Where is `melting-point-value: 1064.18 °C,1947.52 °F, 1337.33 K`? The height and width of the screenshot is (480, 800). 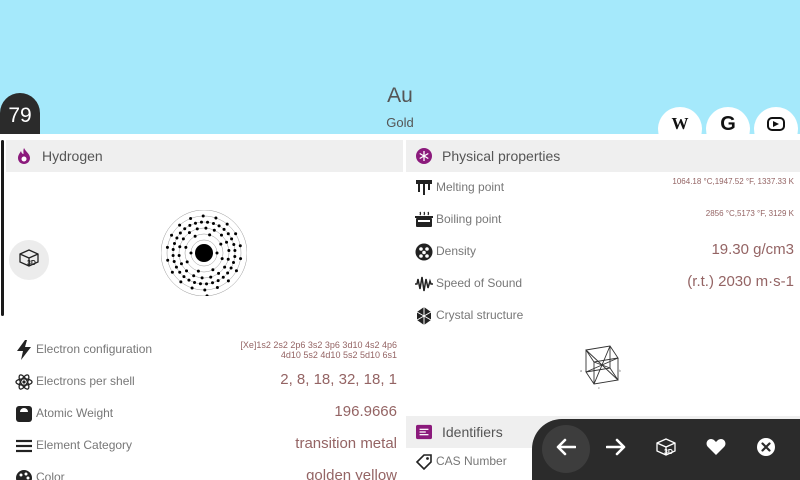
melting-point-value: 1064.18 °C,1947.52 °F, 1337.33 K is located at coordinates (733, 181).